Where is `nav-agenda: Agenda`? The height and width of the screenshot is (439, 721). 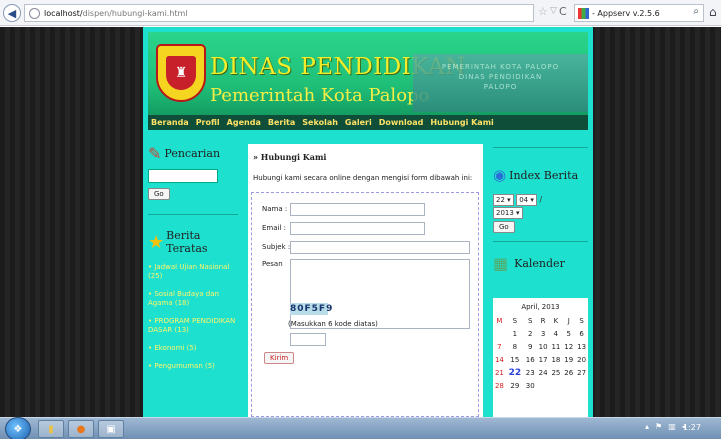 nav-agenda: Agenda is located at coordinates (244, 122).